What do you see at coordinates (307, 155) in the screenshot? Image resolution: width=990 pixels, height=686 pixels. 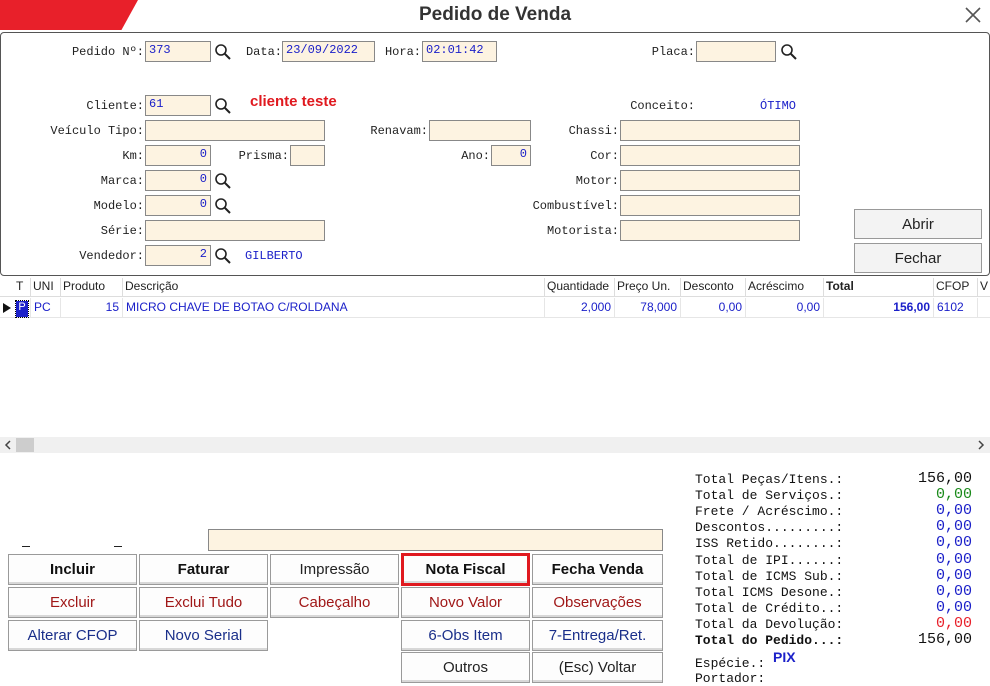 I see `prisma-field` at bounding box center [307, 155].